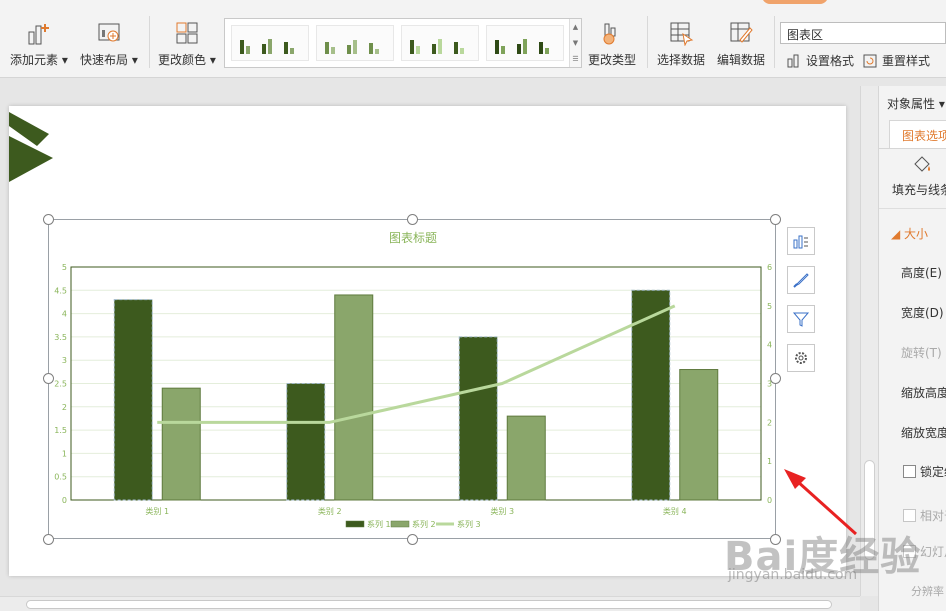 The height and width of the screenshot is (611, 946). I want to click on set-format-label: 设置格式, so click(830, 61).